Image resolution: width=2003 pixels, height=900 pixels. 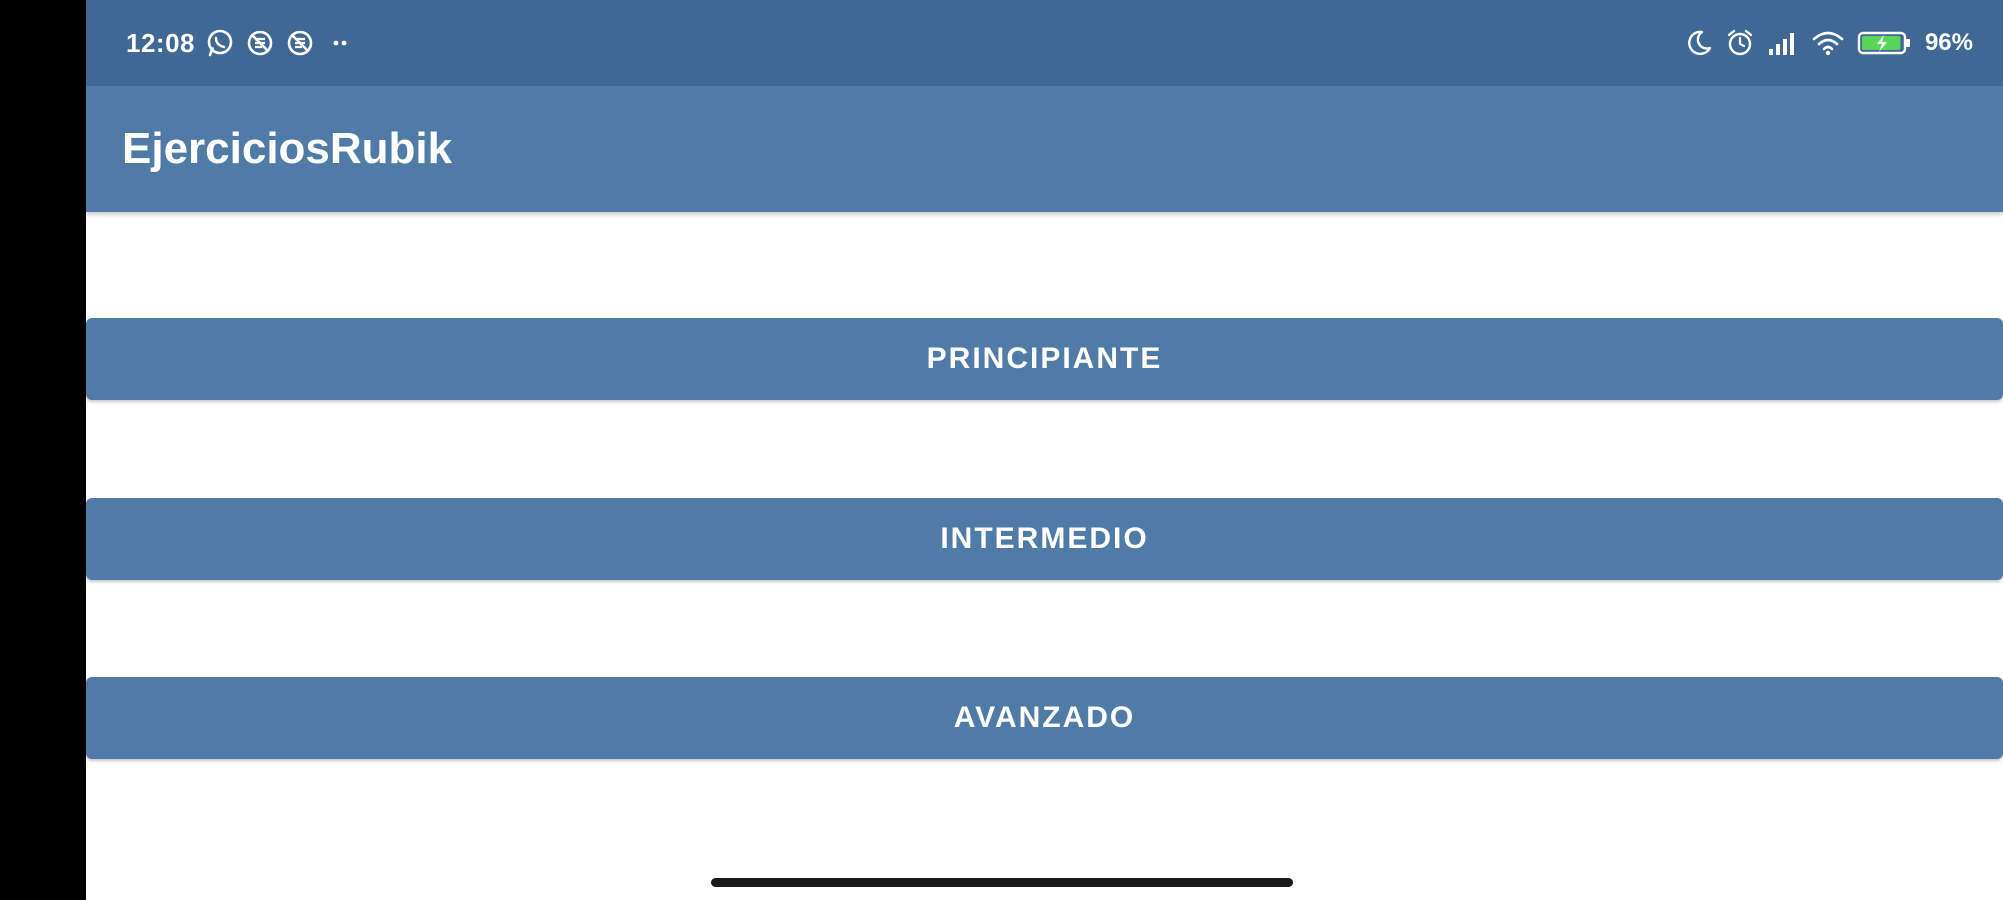 I want to click on whatsapp-icon, so click(x=220, y=43).